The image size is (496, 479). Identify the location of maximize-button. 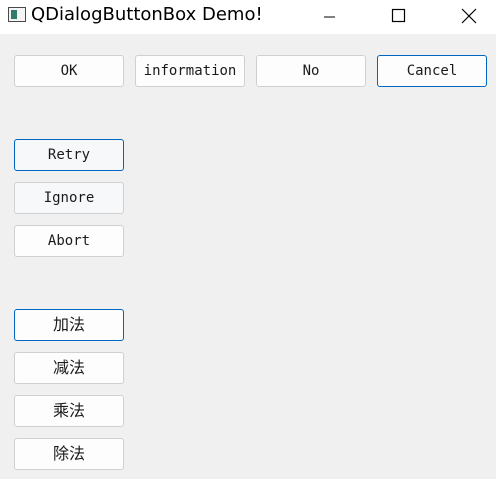
(399, 17).